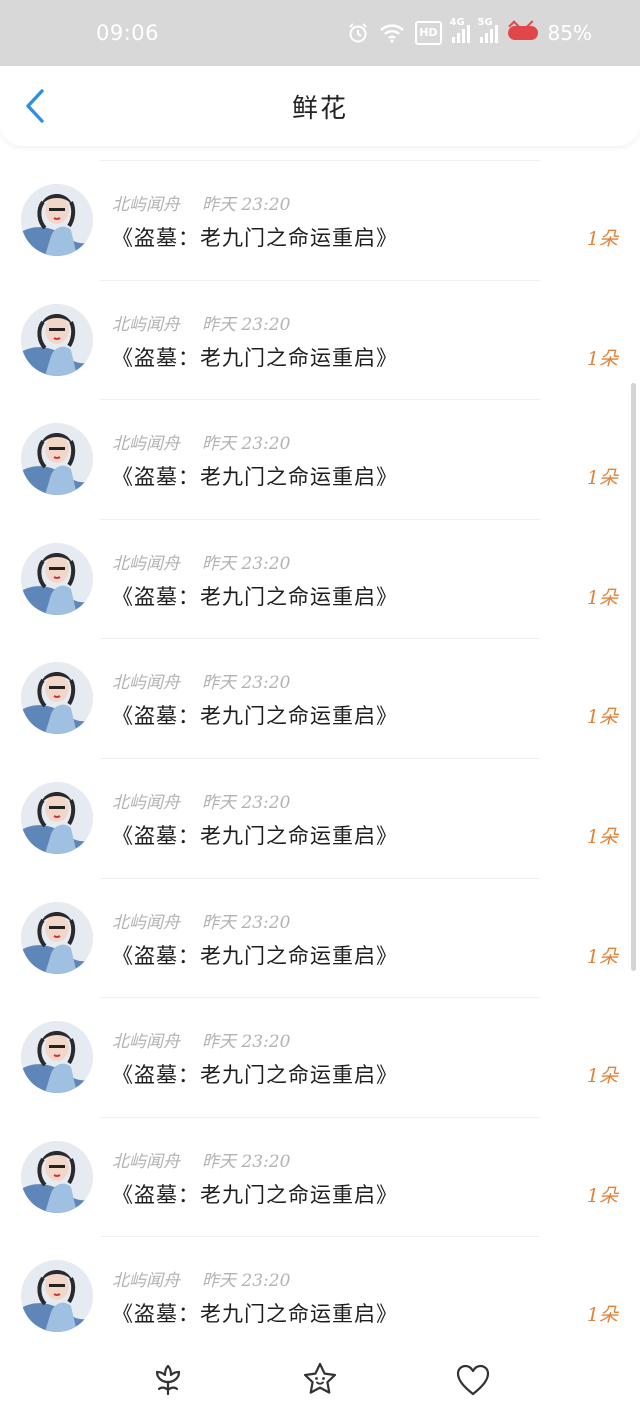  I want to click on star-icon, so click(320, 1380).